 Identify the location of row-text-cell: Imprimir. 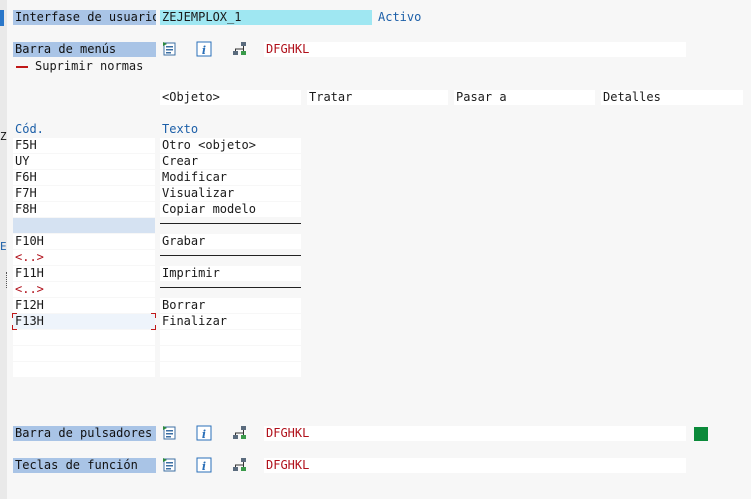
(230, 273).